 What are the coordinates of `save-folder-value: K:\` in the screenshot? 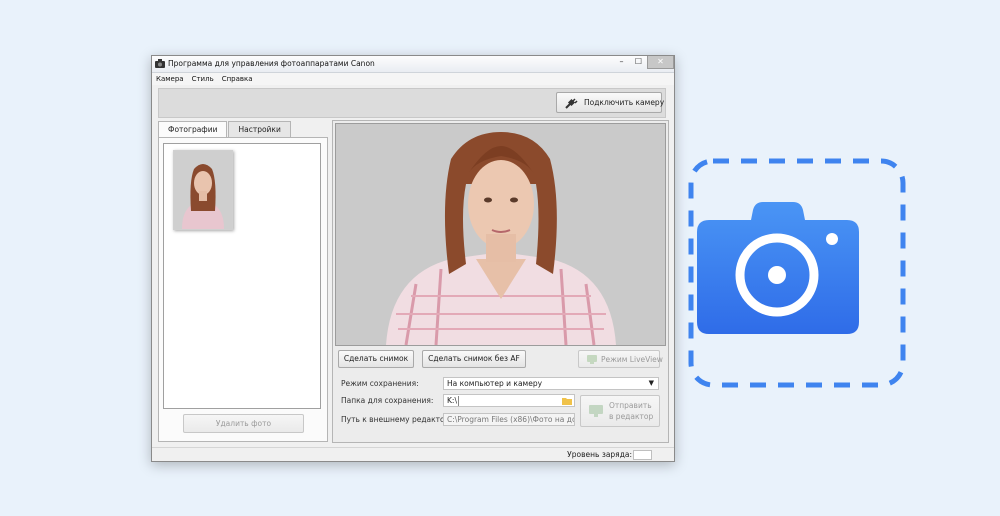 It's located at (452, 400).